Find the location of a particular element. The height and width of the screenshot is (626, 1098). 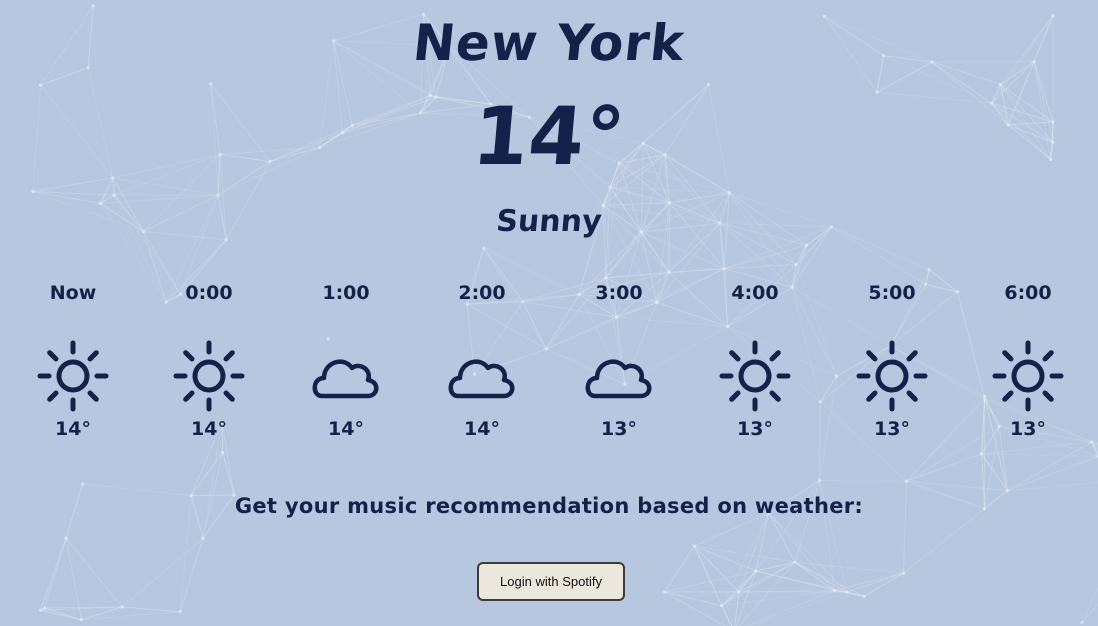

hour-label: 4:00 is located at coordinates (755, 293).